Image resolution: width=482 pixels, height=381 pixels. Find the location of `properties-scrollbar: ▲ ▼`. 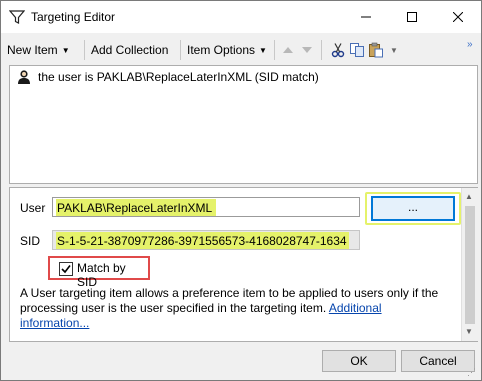

properties-scrollbar: ▲ ▼ is located at coordinates (469, 264).